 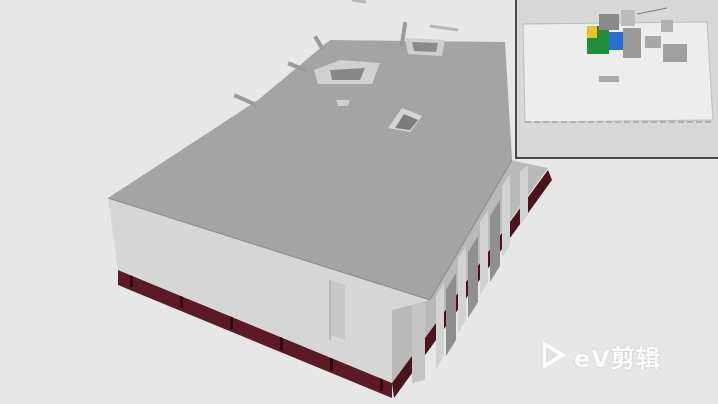 I want to click on minimap-highlight-yellow, so click(x=592, y=32).